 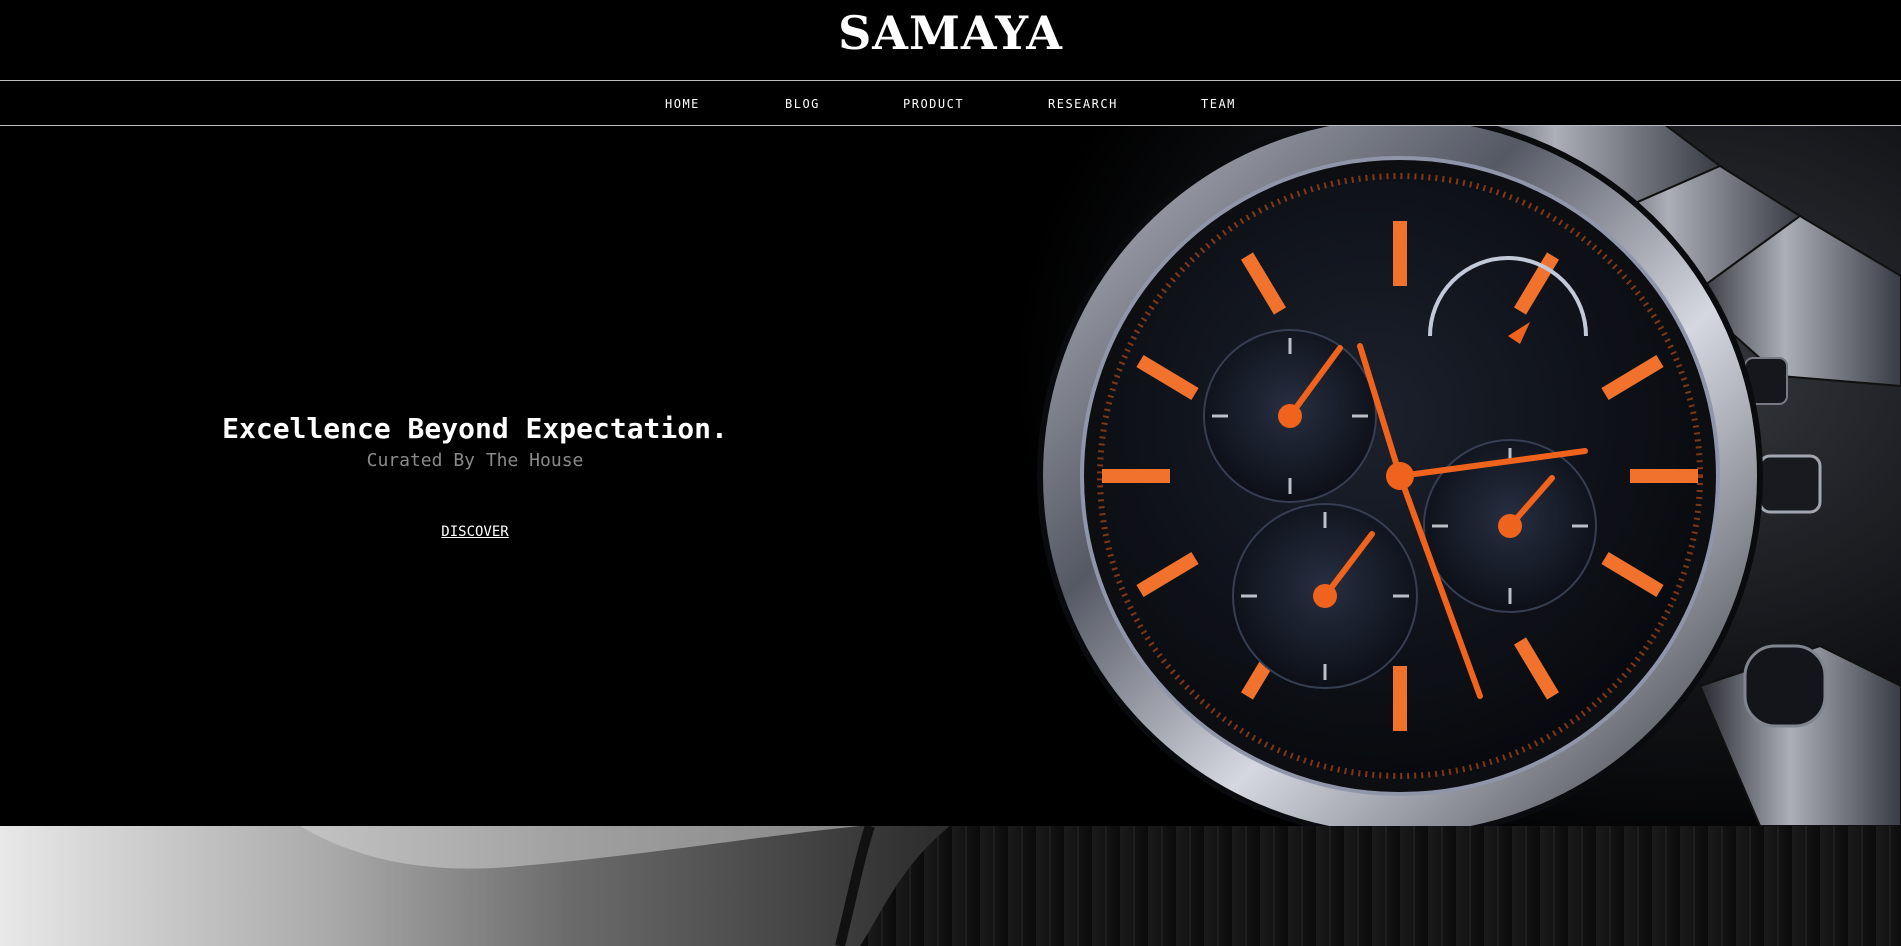 I want to click on discover-link: DISCOVER, so click(x=474, y=532).